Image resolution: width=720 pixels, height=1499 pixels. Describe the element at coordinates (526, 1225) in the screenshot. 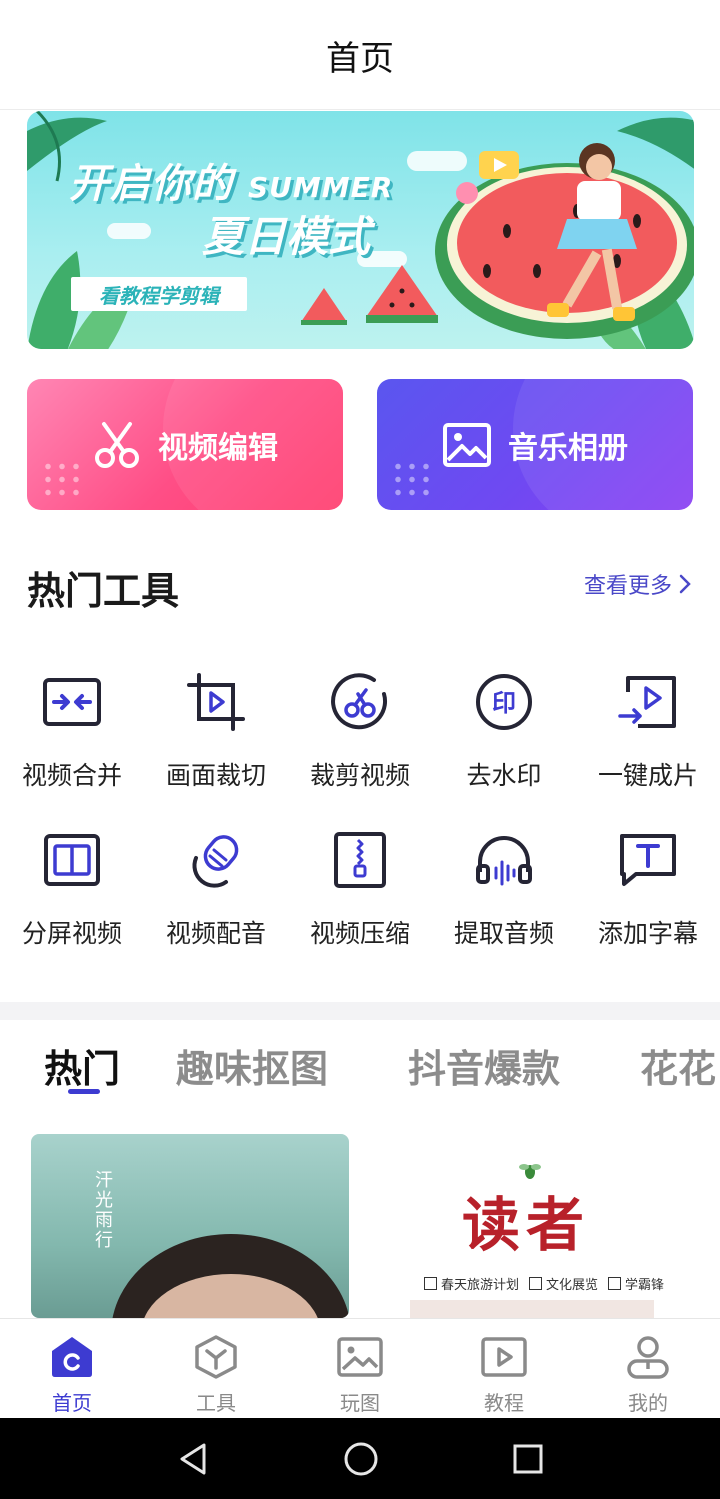

I see `reader-logo: 读者` at that location.